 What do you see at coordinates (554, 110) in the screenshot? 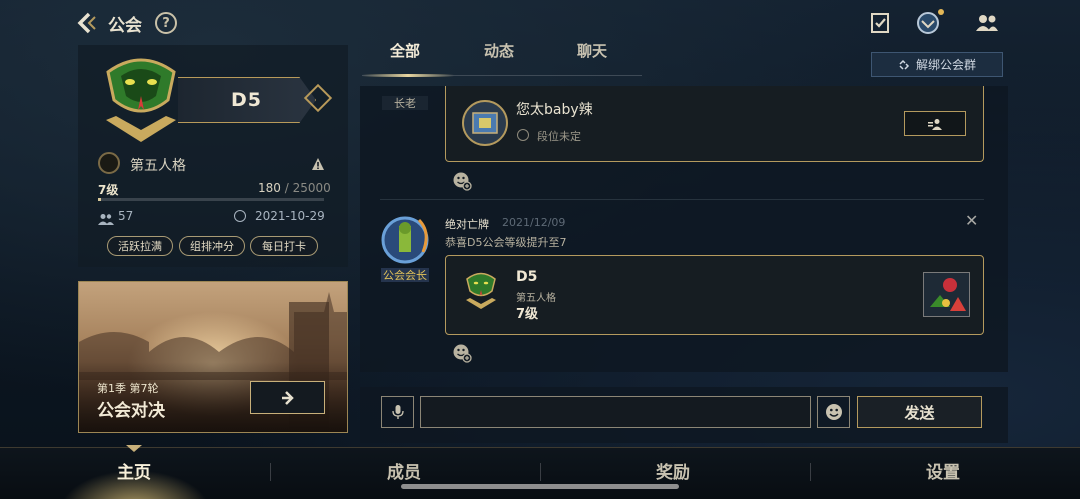
I see `user-name: 您太baby辣` at bounding box center [554, 110].